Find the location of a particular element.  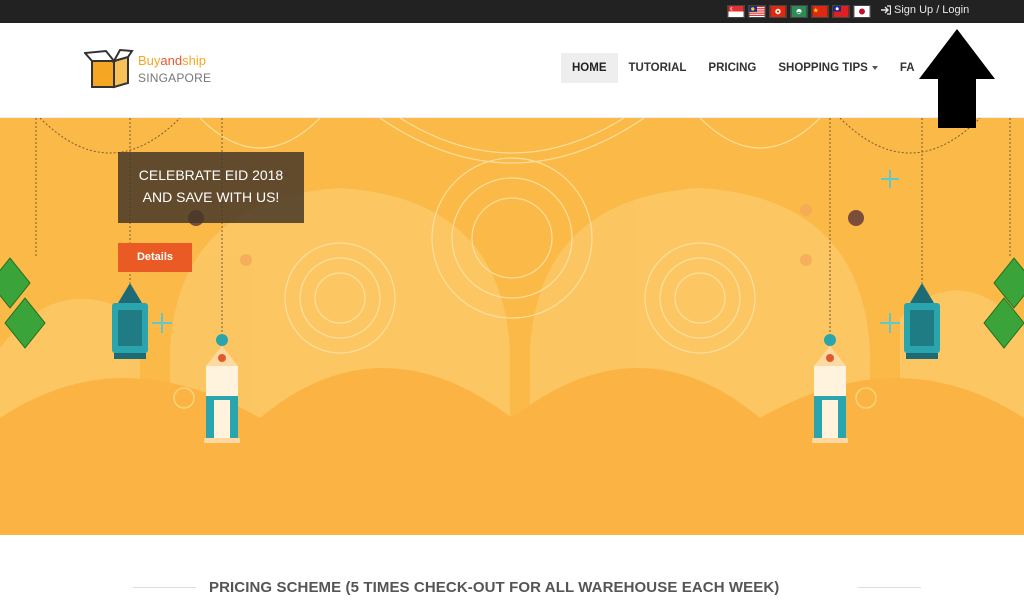

nav-tutorial: TUTORIAL is located at coordinates (658, 68).